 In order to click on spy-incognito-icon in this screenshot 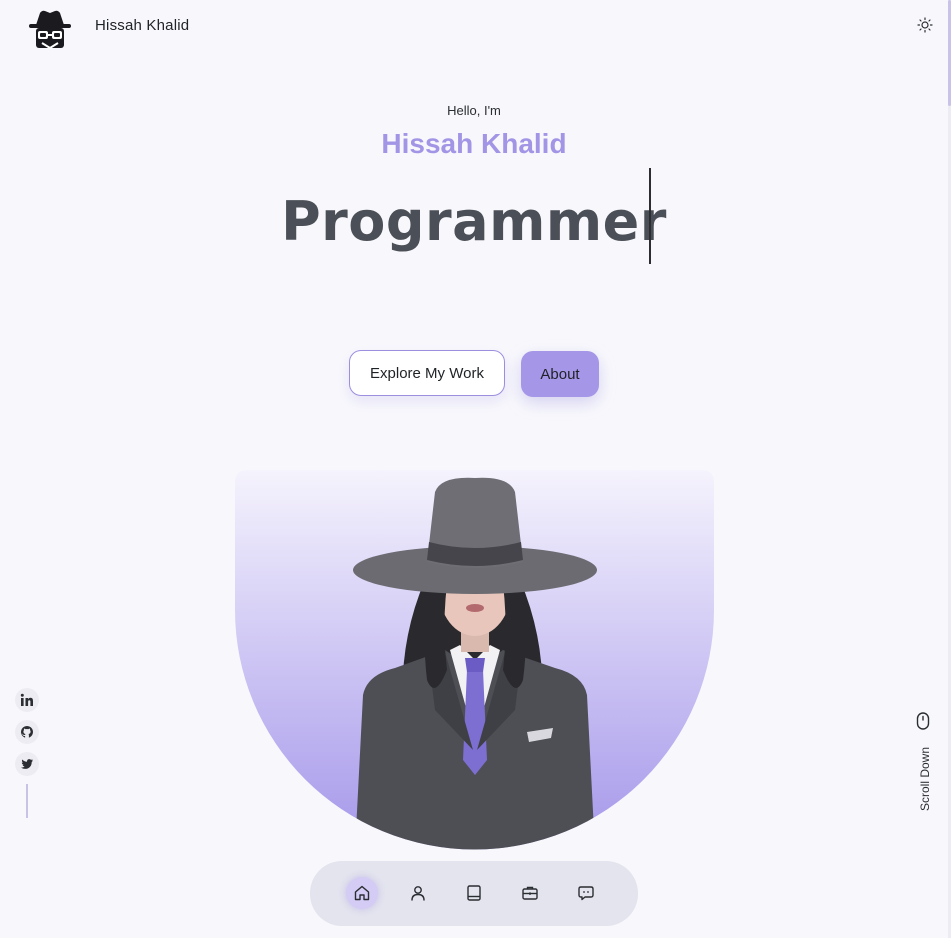, I will do `click(50, 29)`.